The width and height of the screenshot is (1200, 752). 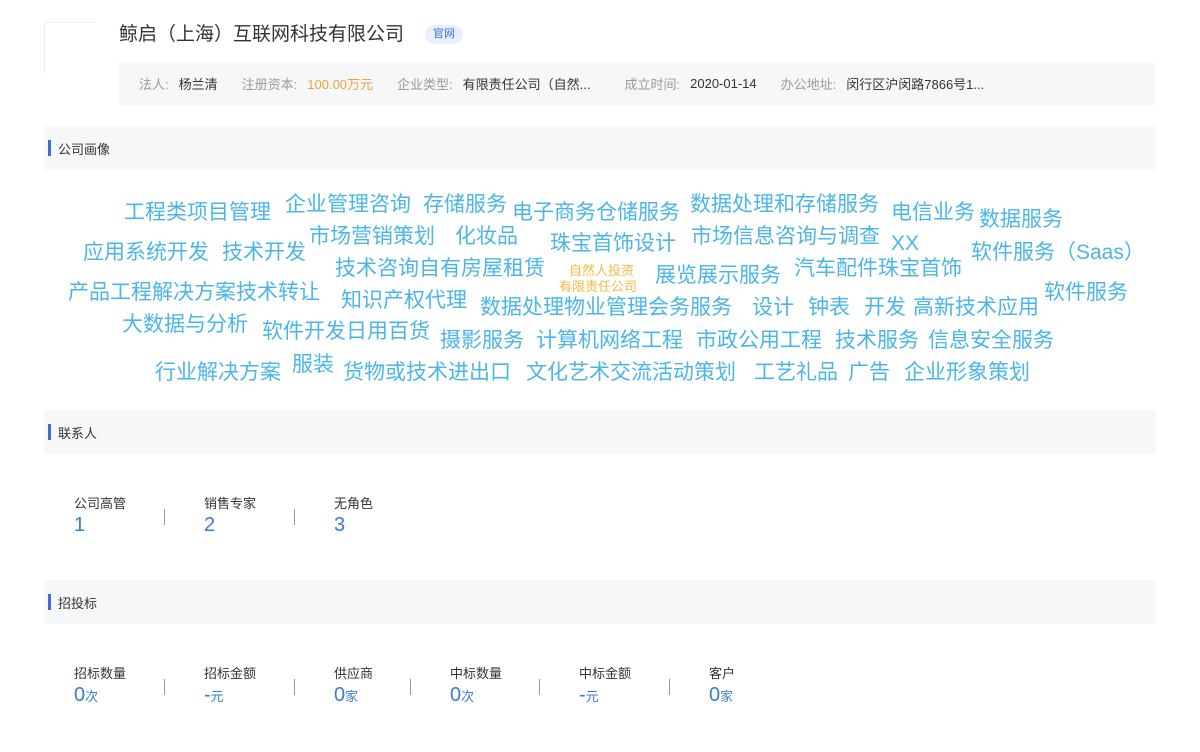 What do you see at coordinates (596, 212) in the screenshot?
I see `cloud-word: 电子商务仓储服务` at bounding box center [596, 212].